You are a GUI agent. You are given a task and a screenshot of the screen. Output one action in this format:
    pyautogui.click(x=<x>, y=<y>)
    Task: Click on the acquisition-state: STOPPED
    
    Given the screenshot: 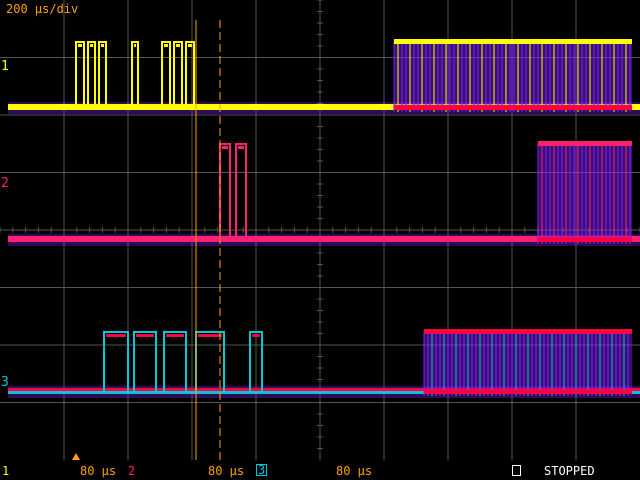 What is the action you would take?
    pyautogui.click(x=569, y=471)
    